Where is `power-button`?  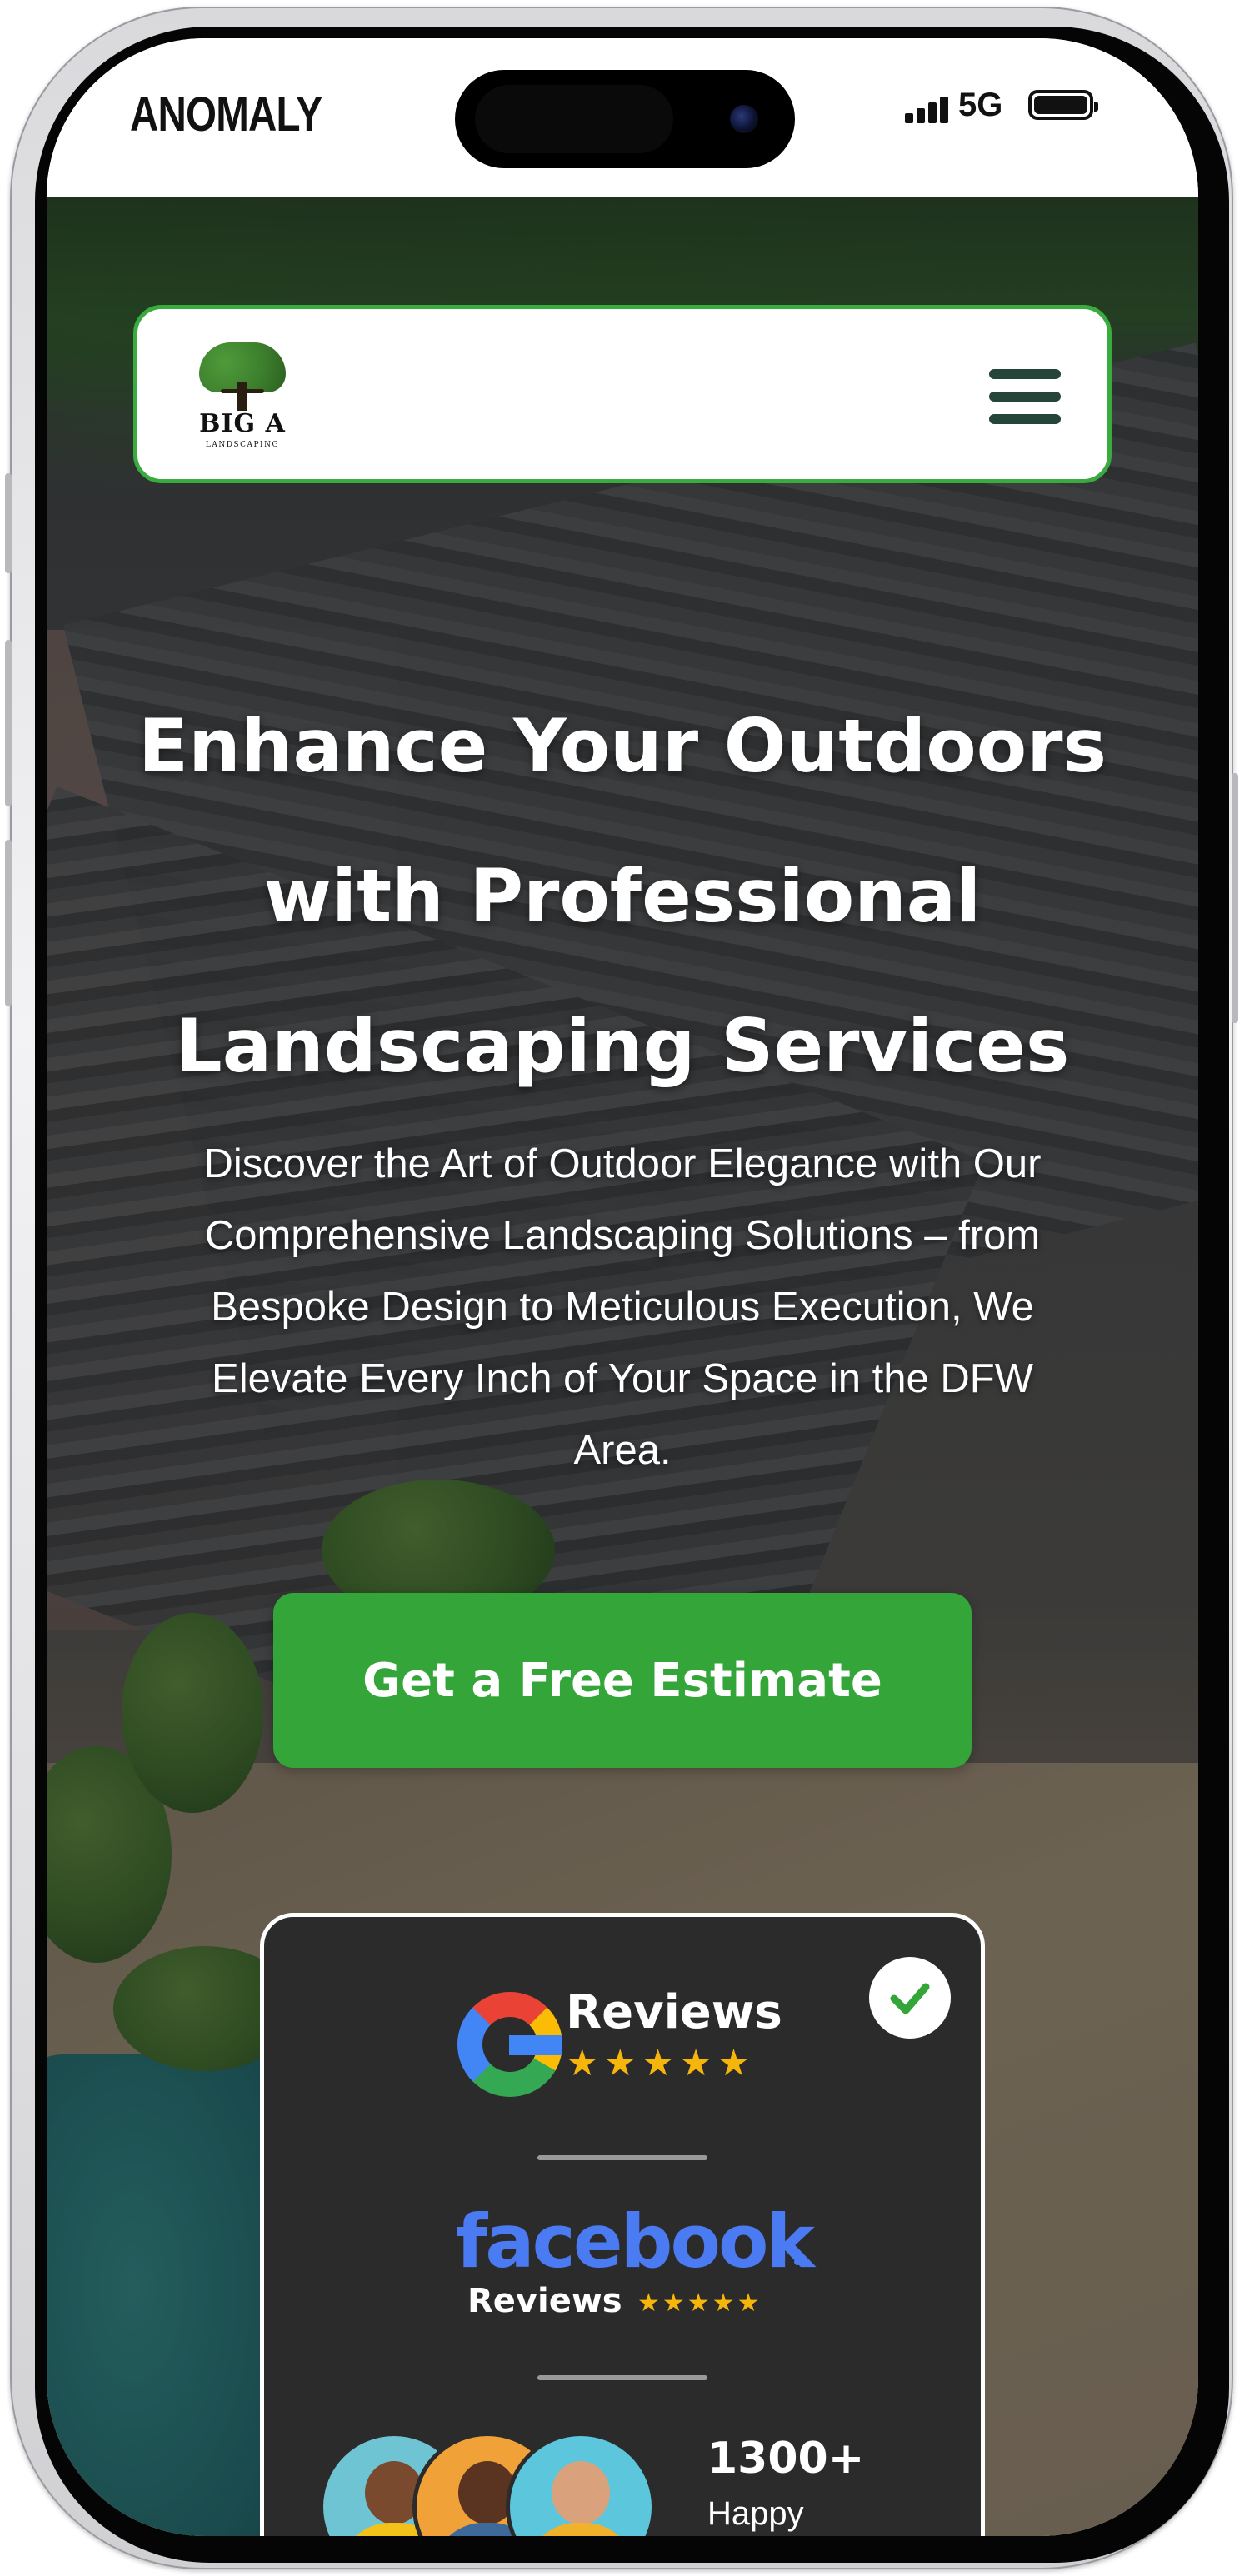 power-button is located at coordinates (1235, 898).